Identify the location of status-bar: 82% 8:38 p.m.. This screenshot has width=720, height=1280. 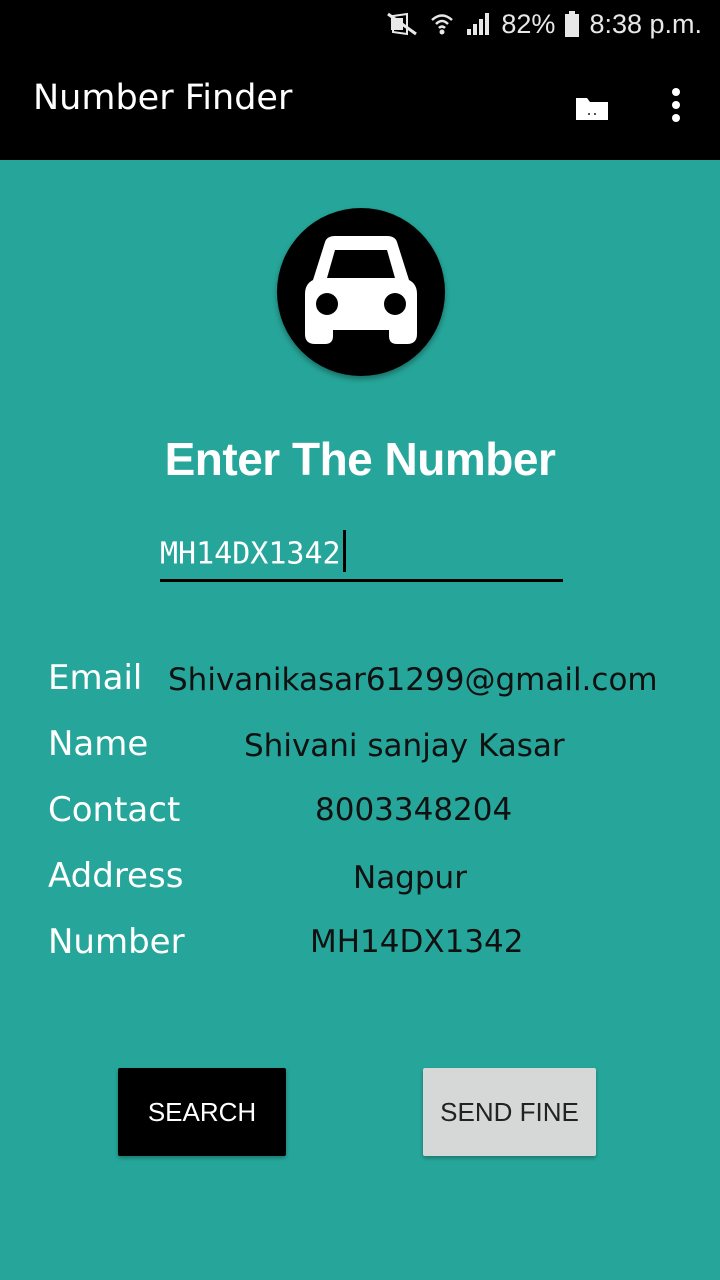
(360, 25).